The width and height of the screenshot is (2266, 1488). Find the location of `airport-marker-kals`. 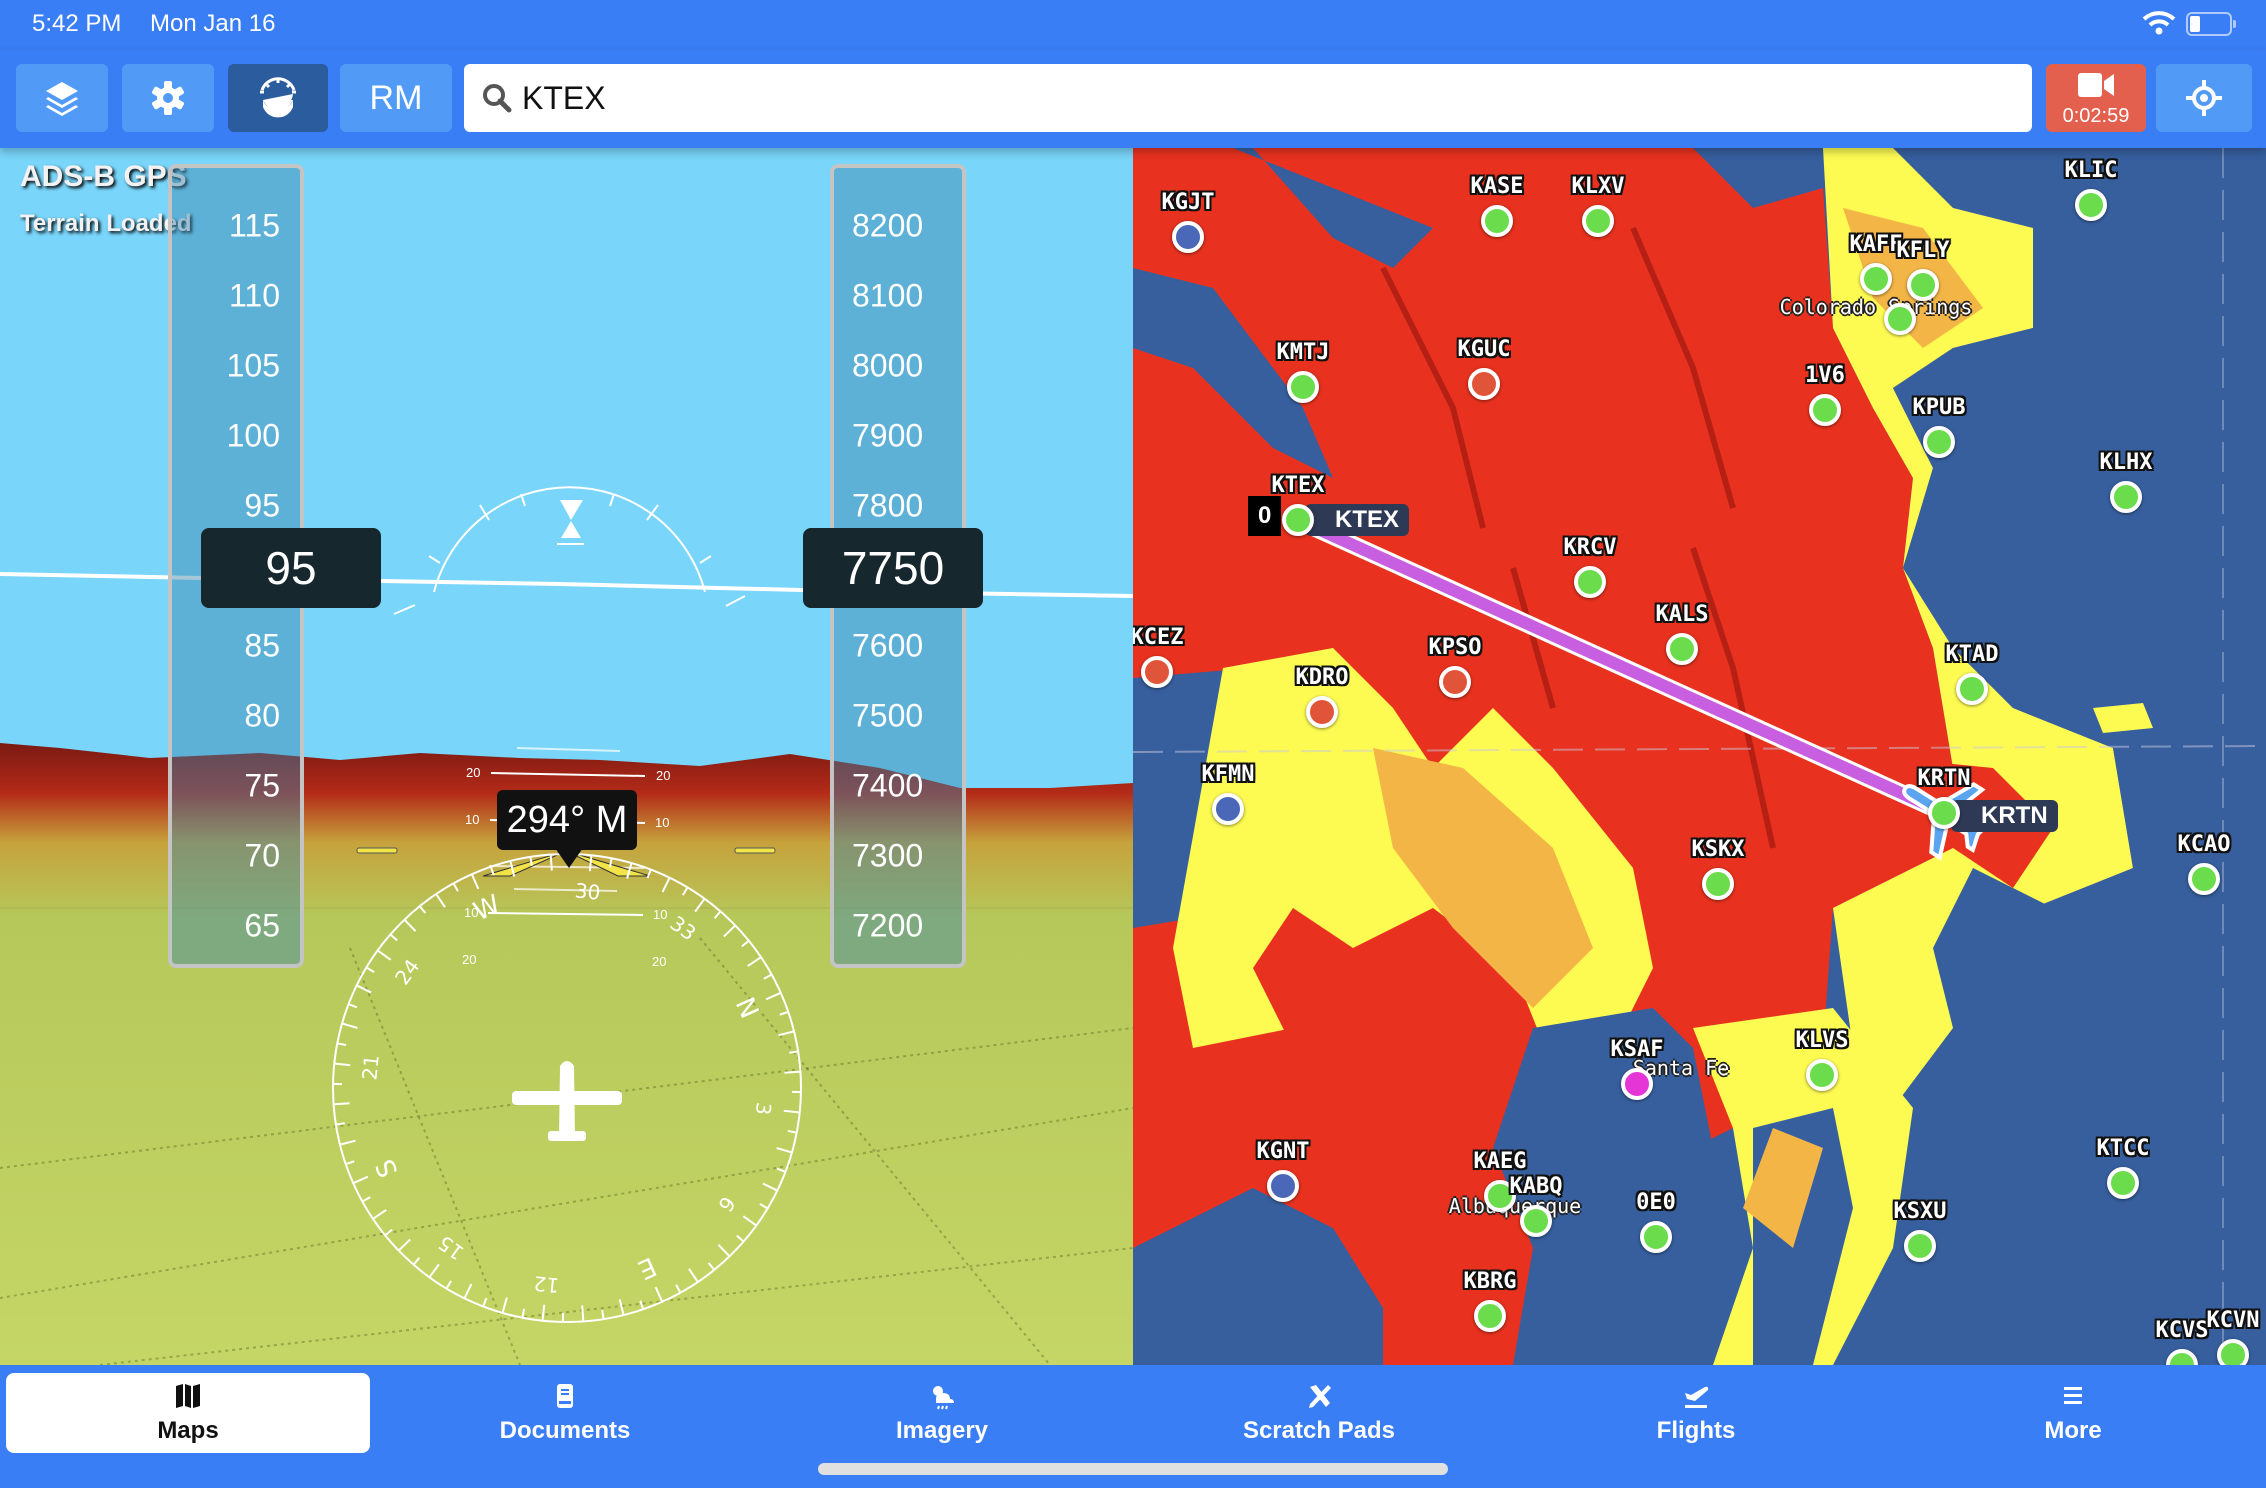

airport-marker-kals is located at coordinates (1682, 649).